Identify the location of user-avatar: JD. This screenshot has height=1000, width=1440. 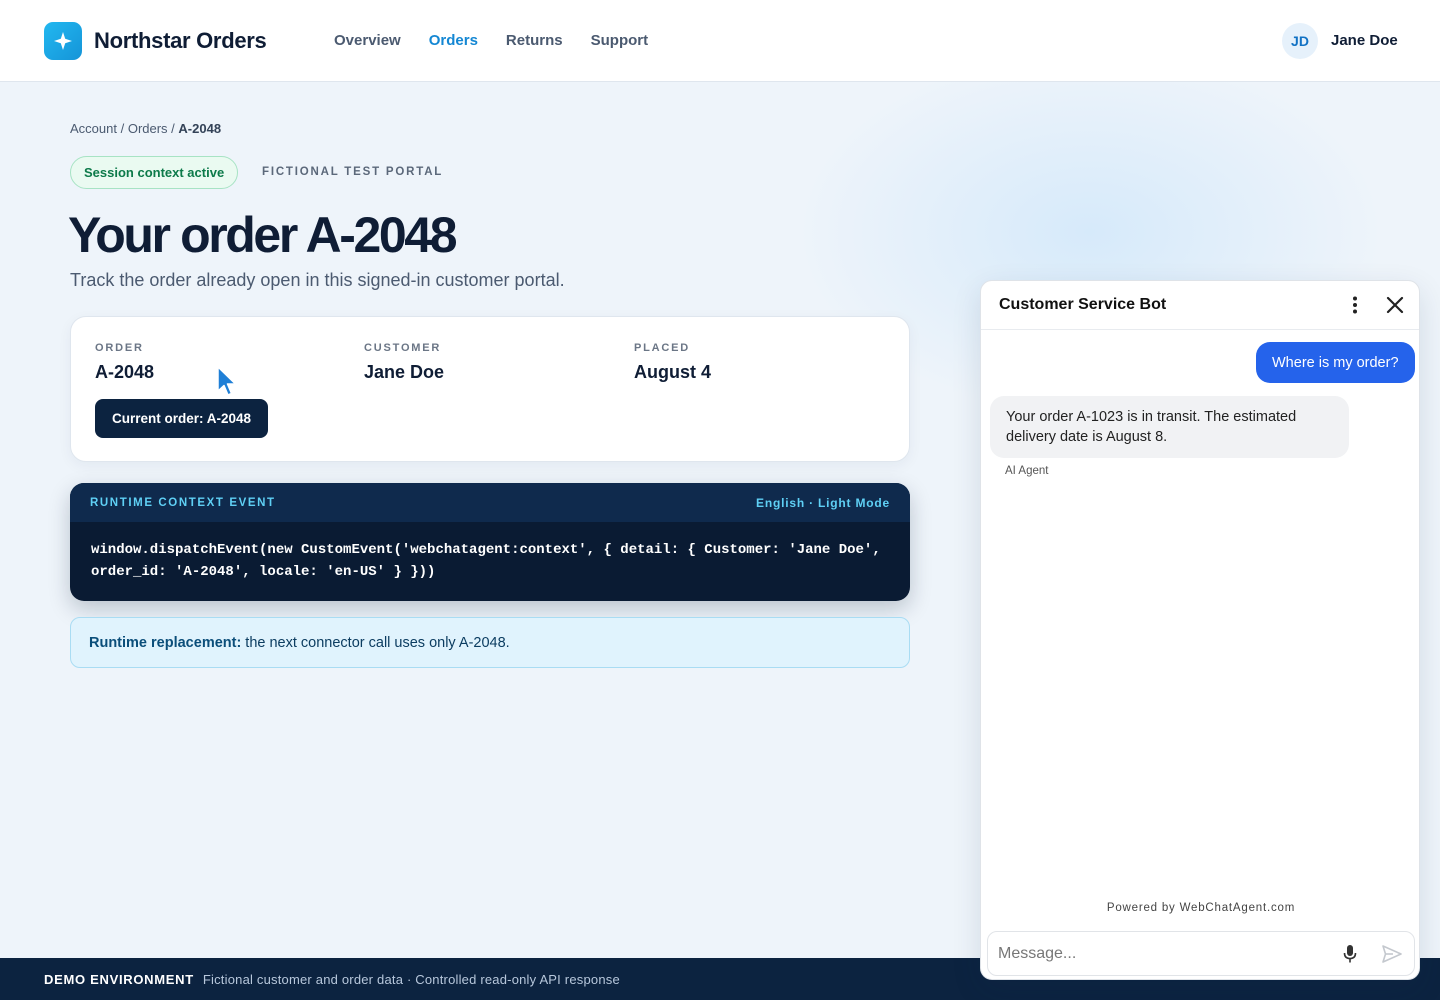
(1300, 41).